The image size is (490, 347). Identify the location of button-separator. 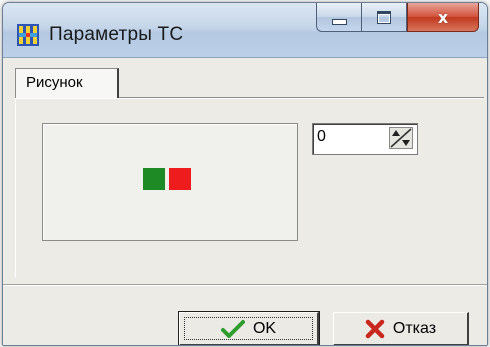
(245, 285).